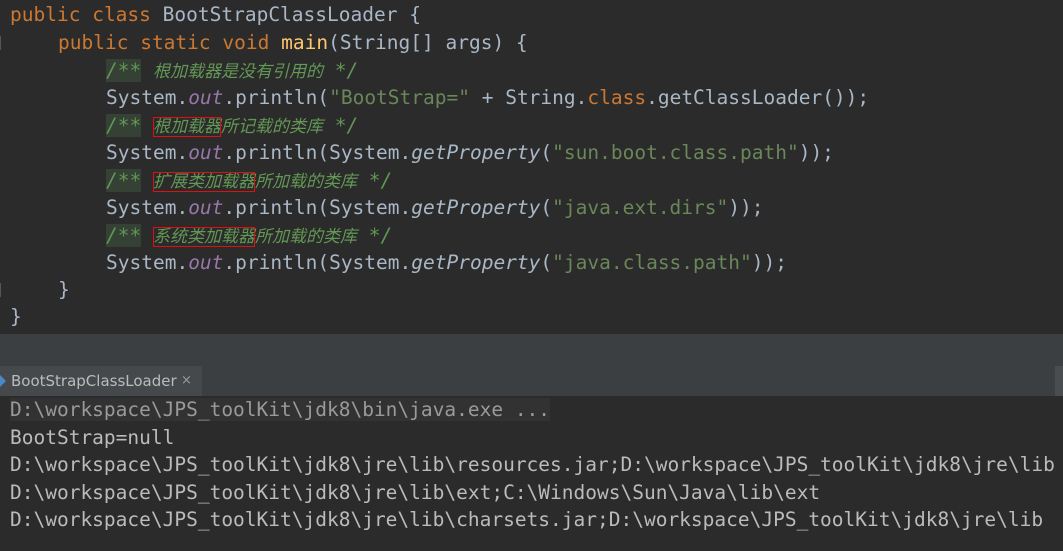 The width and height of the screenshot is (1063, 551). Describe the element at coordinates (640, 207) in the screenshot. I see `string-literal: "java.ext.dirs"` at that location.